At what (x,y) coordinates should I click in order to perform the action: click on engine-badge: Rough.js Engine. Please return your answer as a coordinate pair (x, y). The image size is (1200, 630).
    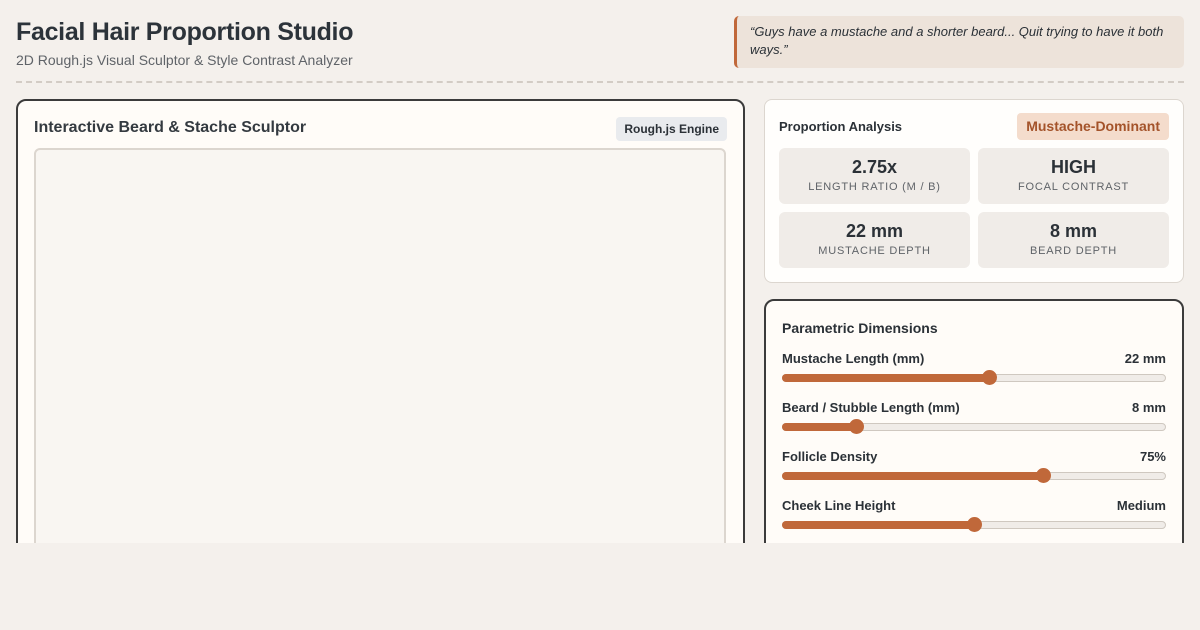
    Looking at the image, I should click on (671, 129).